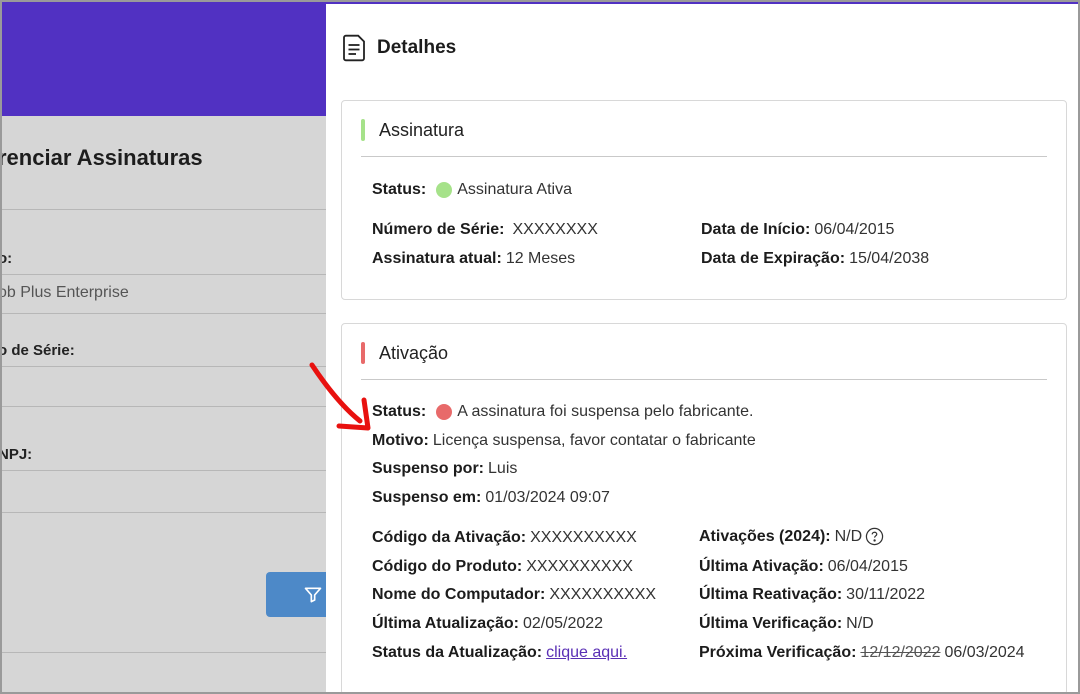 The height and width of the screenshot is (694, 1080). What do you see at coordinates (756, 229) in the screenshot?
I see `start-label: Data de Início:` at bounding box center [756, 229].